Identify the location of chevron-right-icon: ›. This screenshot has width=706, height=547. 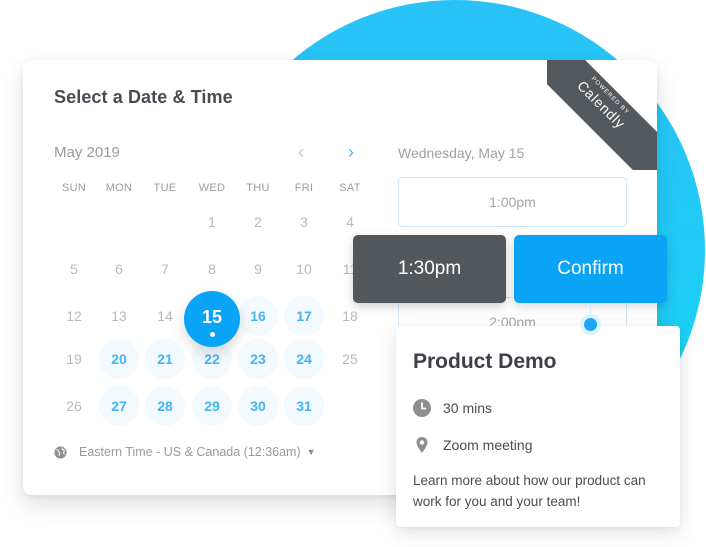
(351, 152).